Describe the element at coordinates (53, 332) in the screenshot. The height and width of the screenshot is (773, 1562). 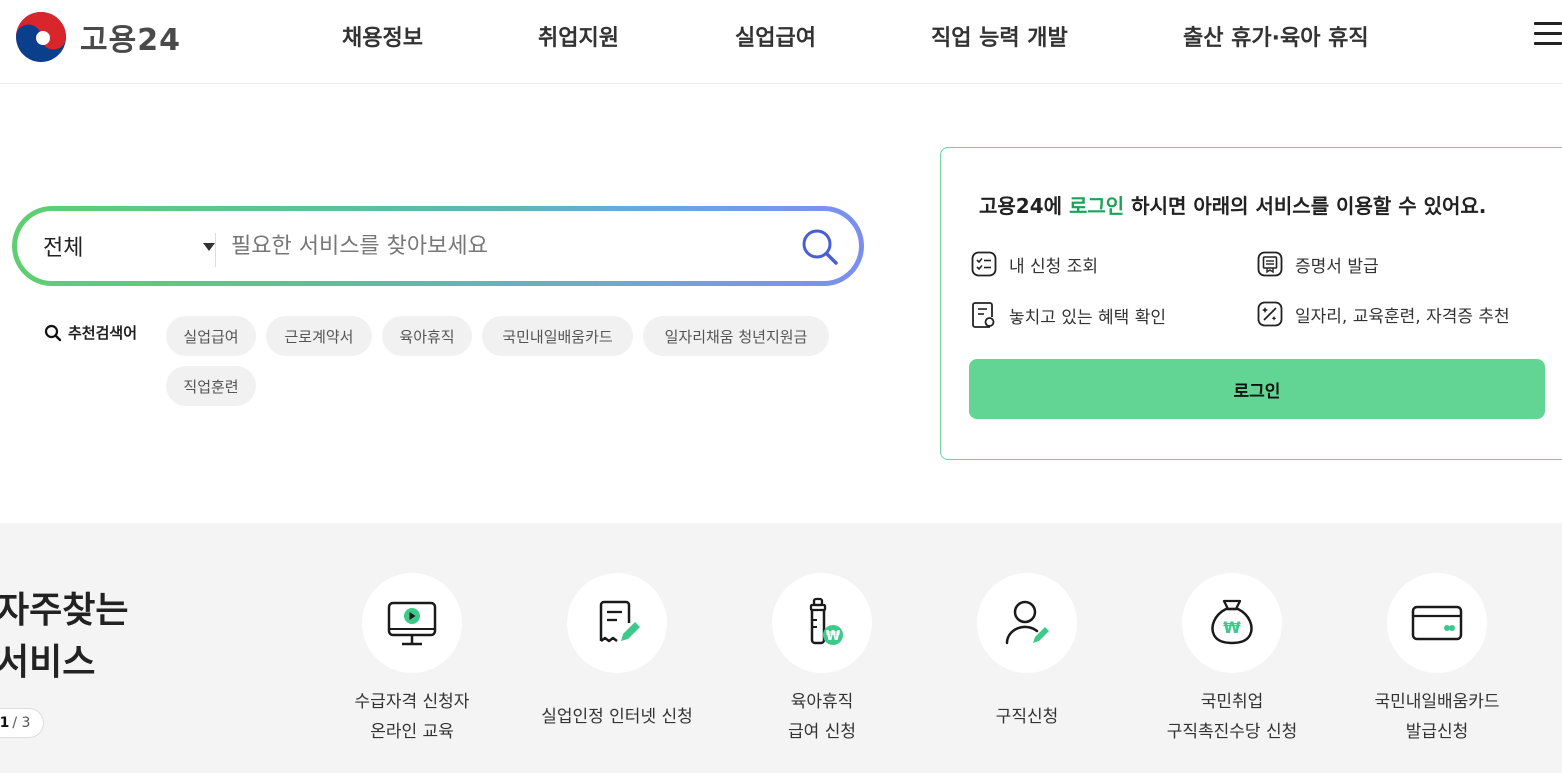
I see `search-small-icon` at that location.